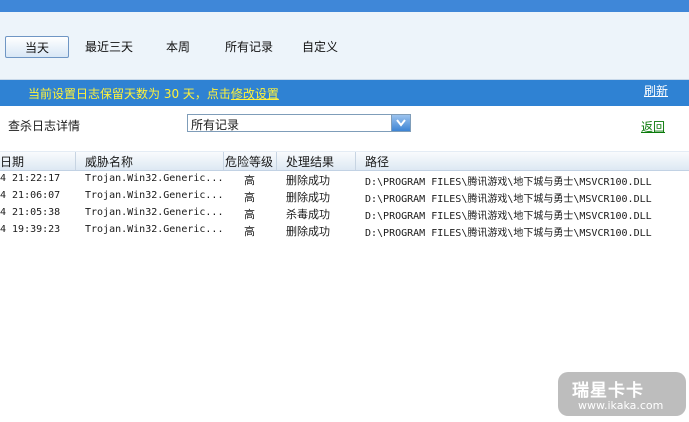  I want to click on log-detail-label: 查杀日志详情, so click(44, 126).